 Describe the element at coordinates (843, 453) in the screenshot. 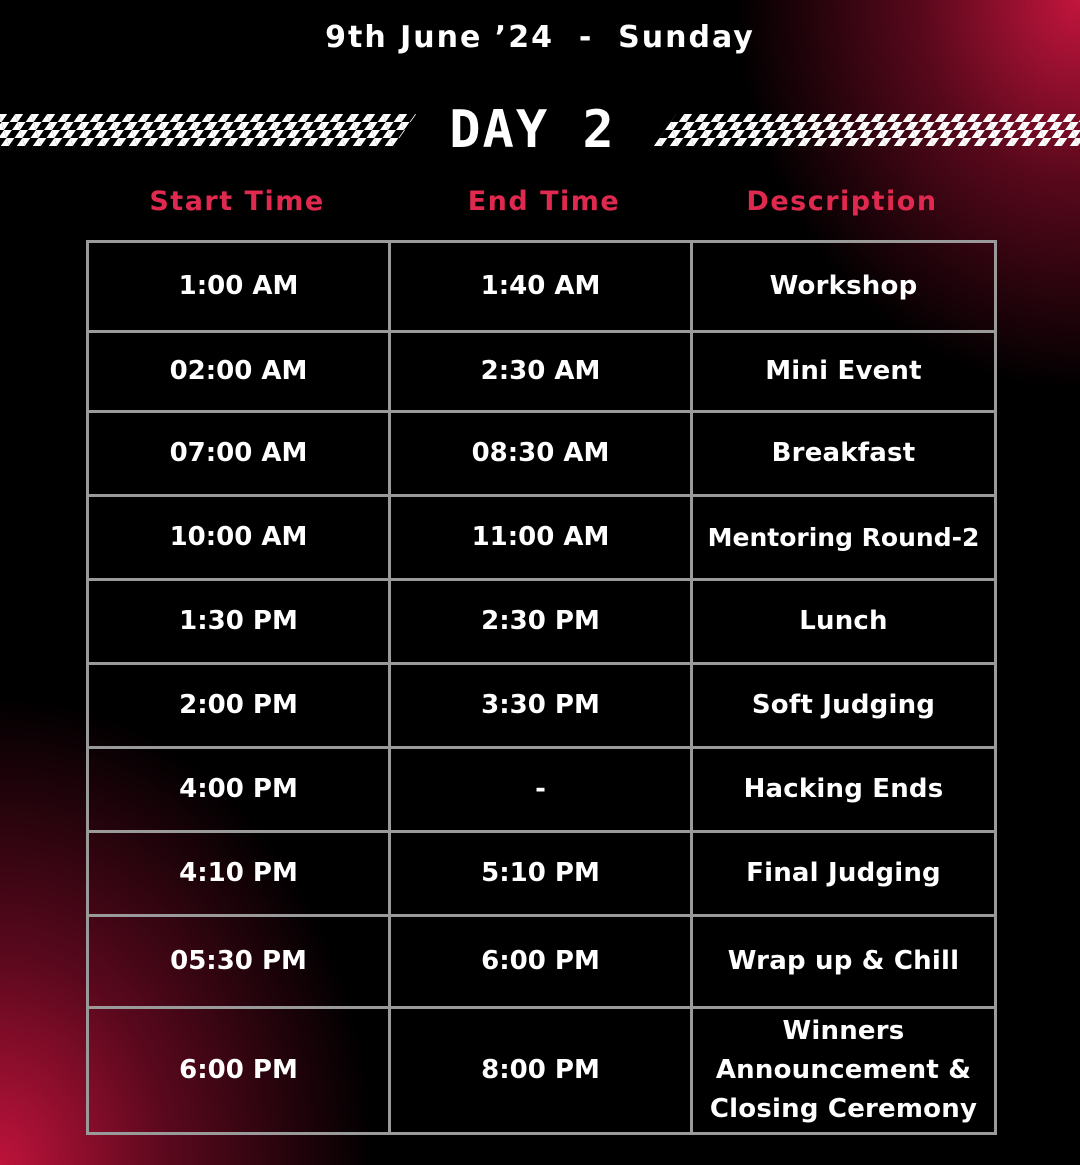

I see `description-cell: Breakfast` at that location.